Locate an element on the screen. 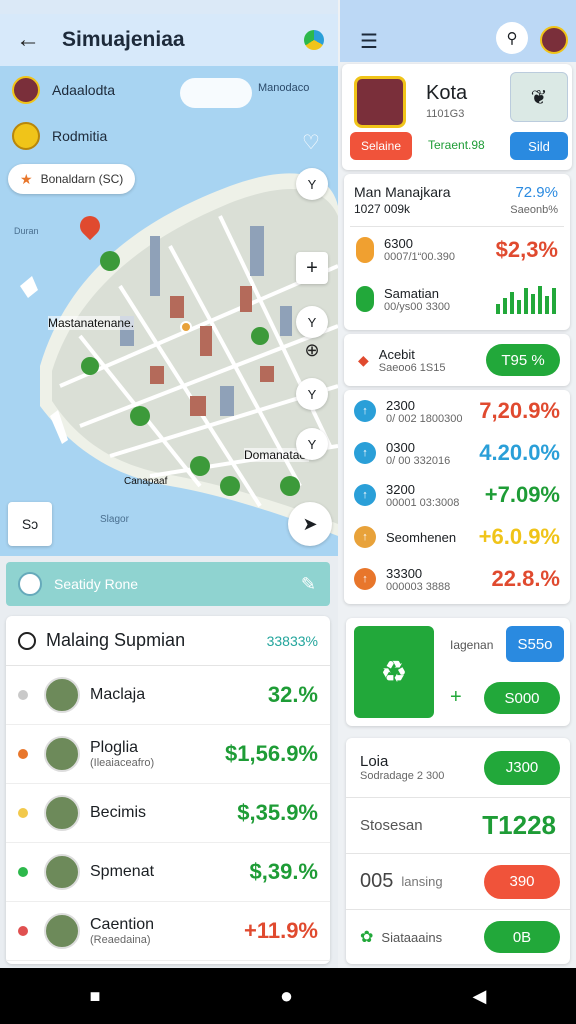  row-action-button: J300 is located at coordinates (522, 767).